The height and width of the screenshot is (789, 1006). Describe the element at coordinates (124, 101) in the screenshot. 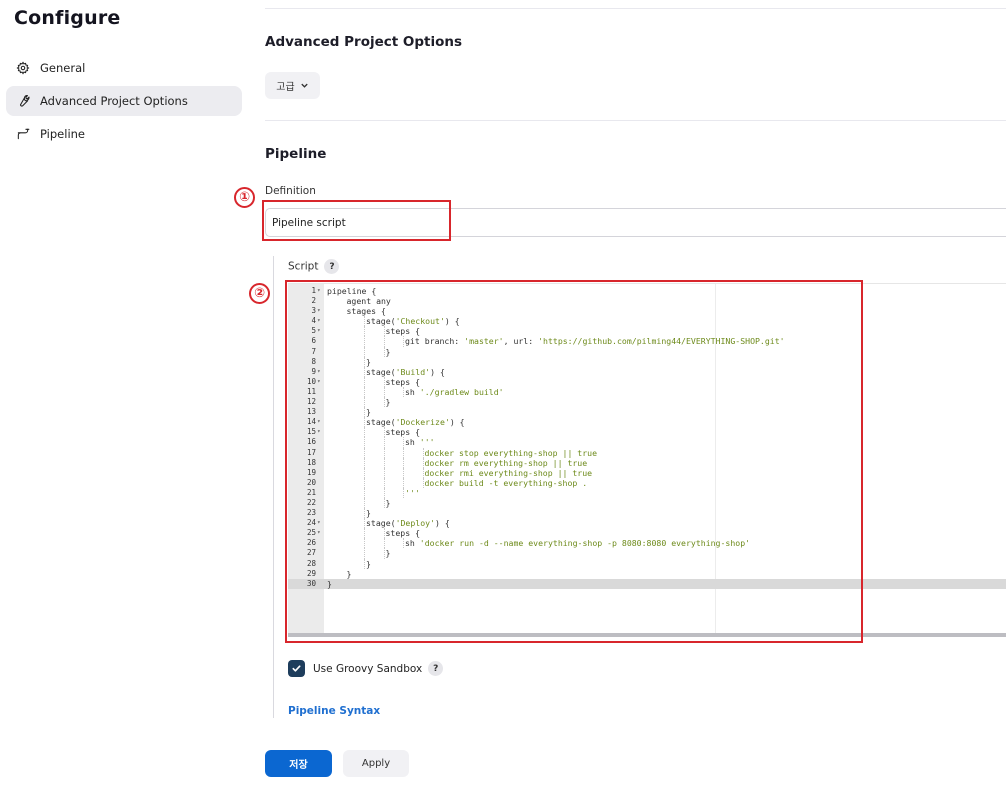

I see `sidebar-item-advanced-project-options: Advanced Project Options` at that location.